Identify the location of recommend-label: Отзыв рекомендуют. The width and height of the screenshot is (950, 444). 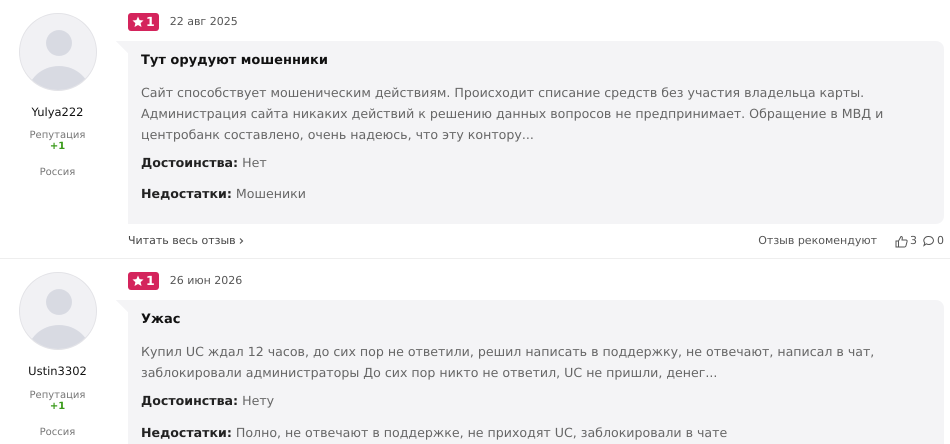
(817, 241).